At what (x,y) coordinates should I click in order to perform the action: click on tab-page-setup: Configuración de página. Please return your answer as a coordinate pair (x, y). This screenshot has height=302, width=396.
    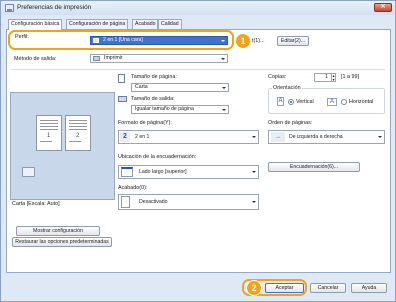
    Looking at the image, I should click on (97, 24).